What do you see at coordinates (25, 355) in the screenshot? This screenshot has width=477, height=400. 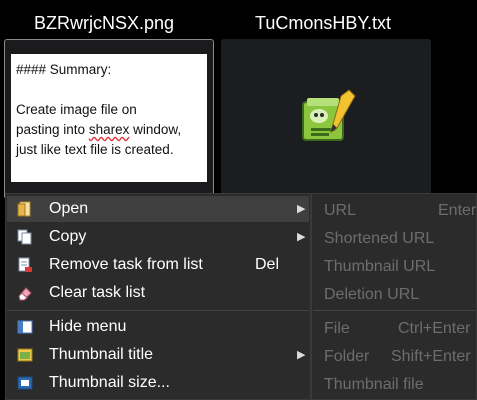 I see `thumbnail-title-icon` at bounding box center [25, 355].